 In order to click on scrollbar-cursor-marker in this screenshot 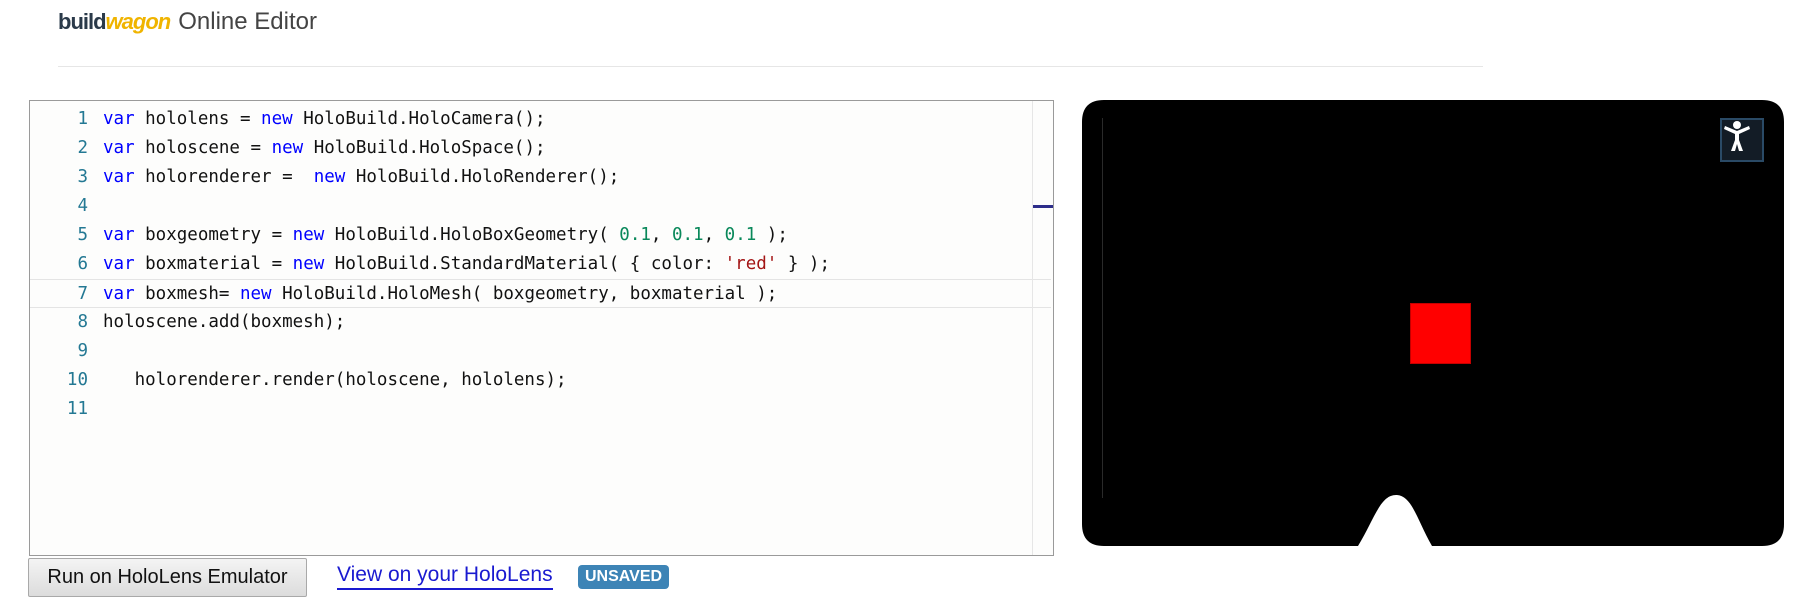, I will do `click(1043, 206)`.